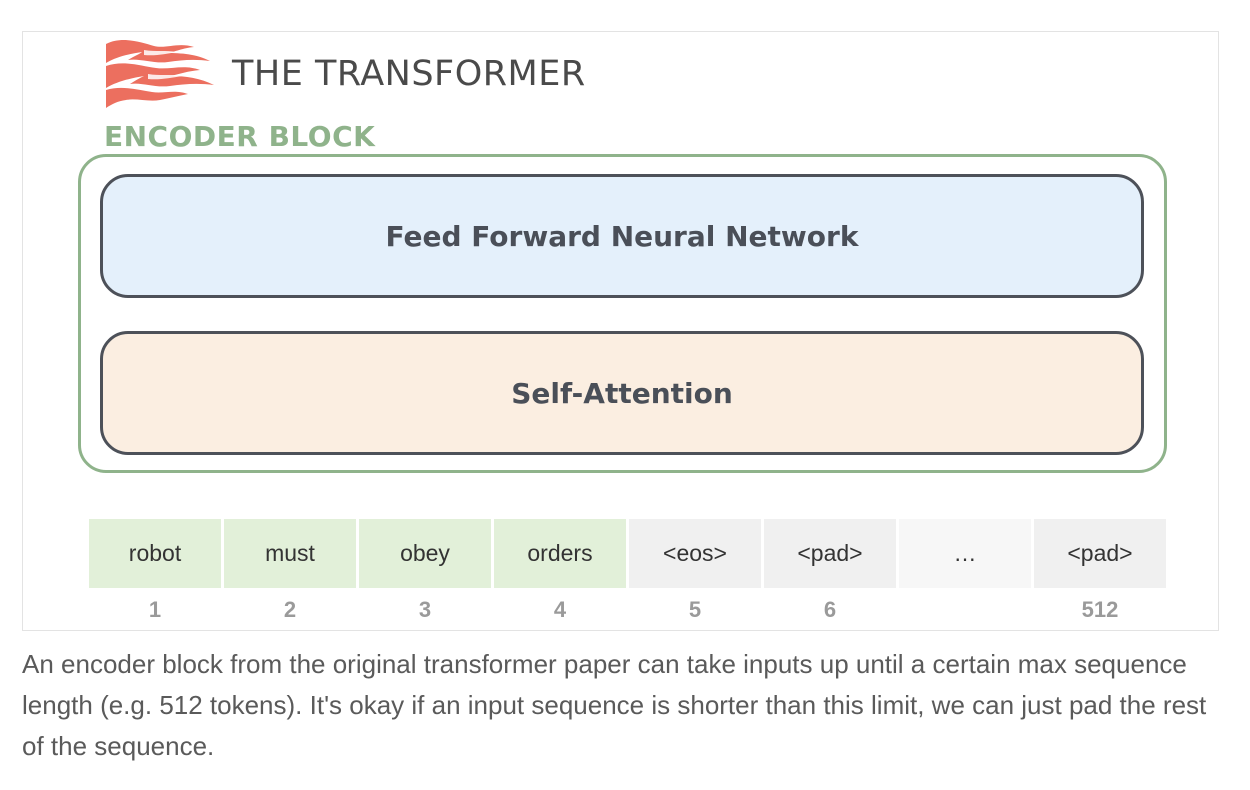 The height and width of the screenshot is (790, 1250). What do you see at coordinates (830, 609) in the screenshot?
I see `position-index: 6` at bounding box center [830, 609].